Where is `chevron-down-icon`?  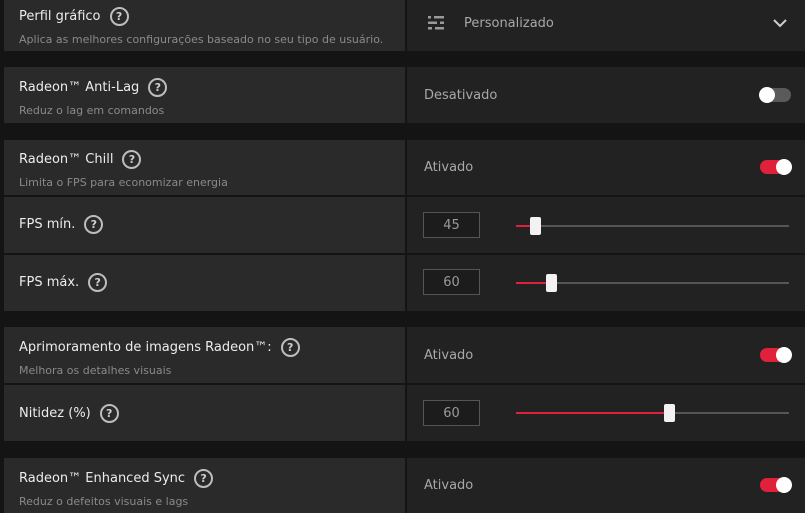
chevron-down-icon is located at coordinates (780, 23).